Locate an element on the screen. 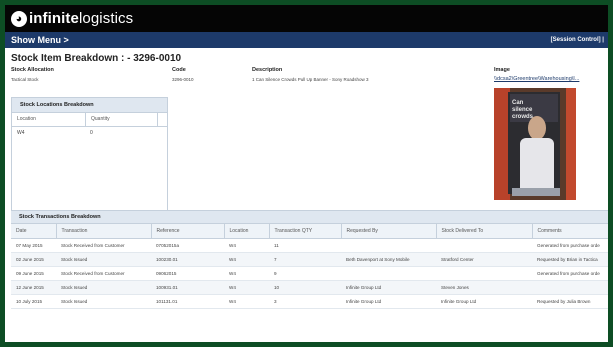 This screenshot has height=347, width=613. image-banner-stand is located at coordinates (536, 192).